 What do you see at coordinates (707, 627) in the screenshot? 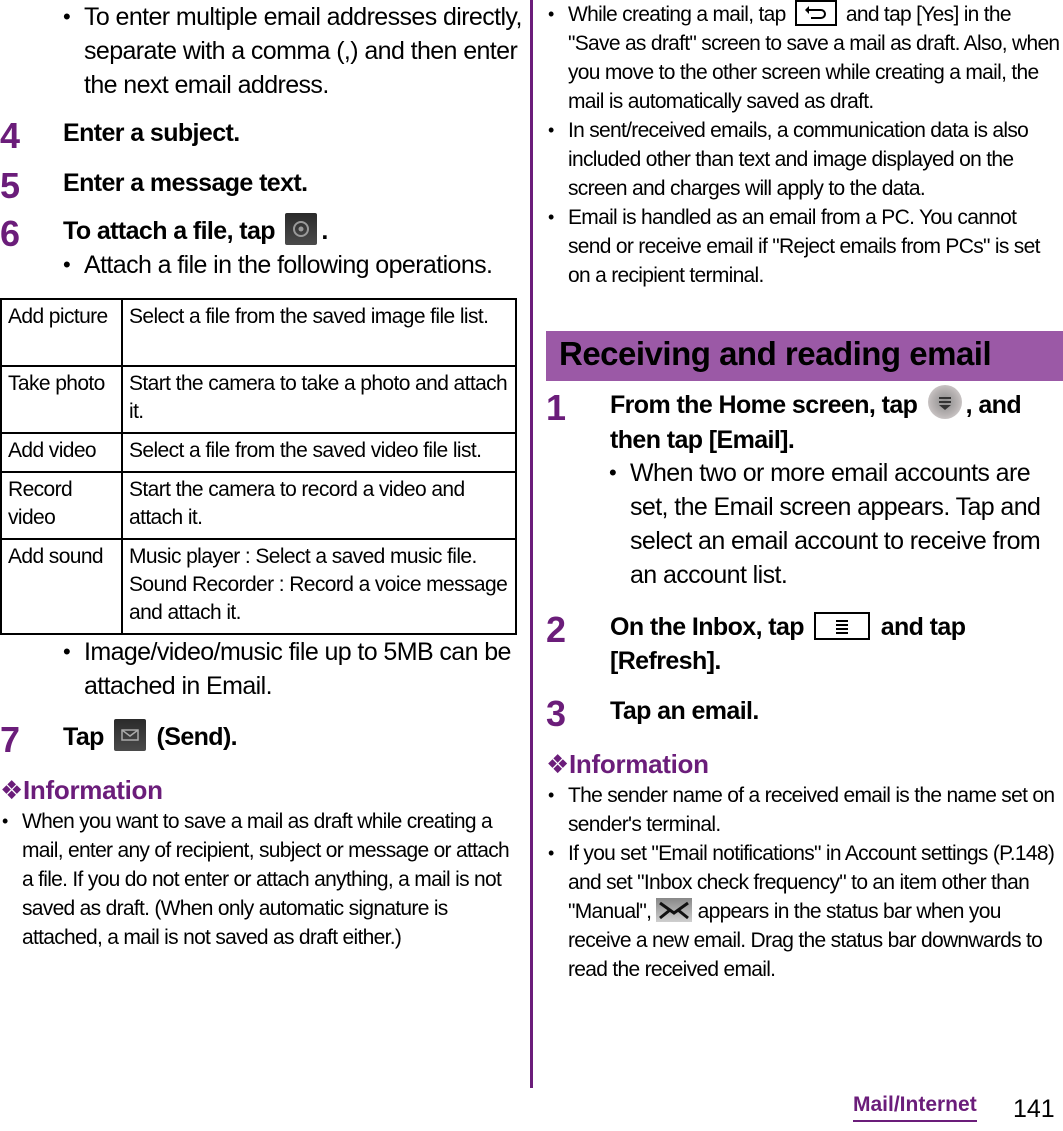
I see `step-text: On the Inbox, tap` at bounding box center [707, 627].